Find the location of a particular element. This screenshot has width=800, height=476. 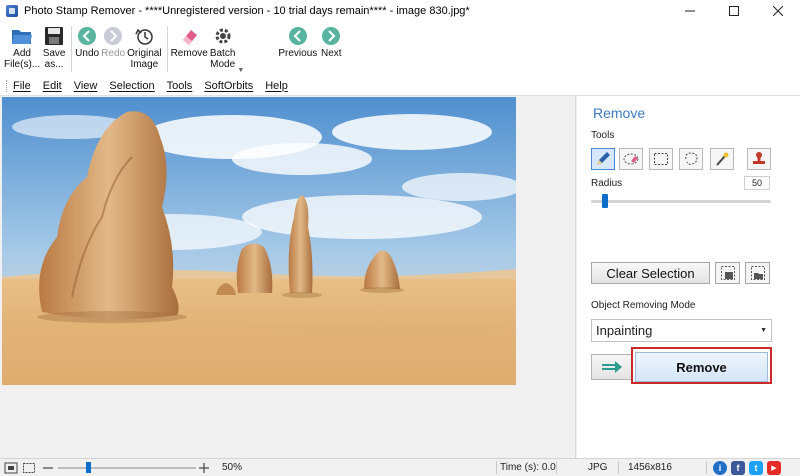

next-label: Next is located at coordinates (331, 53).